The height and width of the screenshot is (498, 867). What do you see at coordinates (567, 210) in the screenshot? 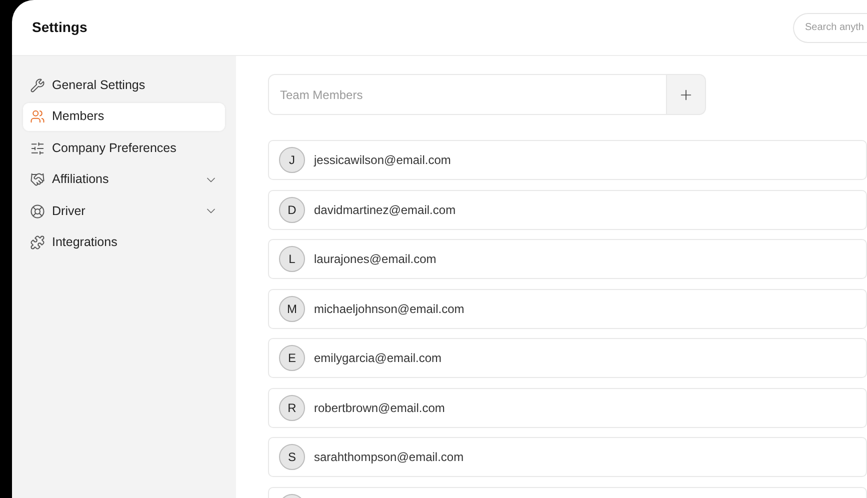
I see `member-row: D davidmartinez@email.com` at bounding box center [567, 210].